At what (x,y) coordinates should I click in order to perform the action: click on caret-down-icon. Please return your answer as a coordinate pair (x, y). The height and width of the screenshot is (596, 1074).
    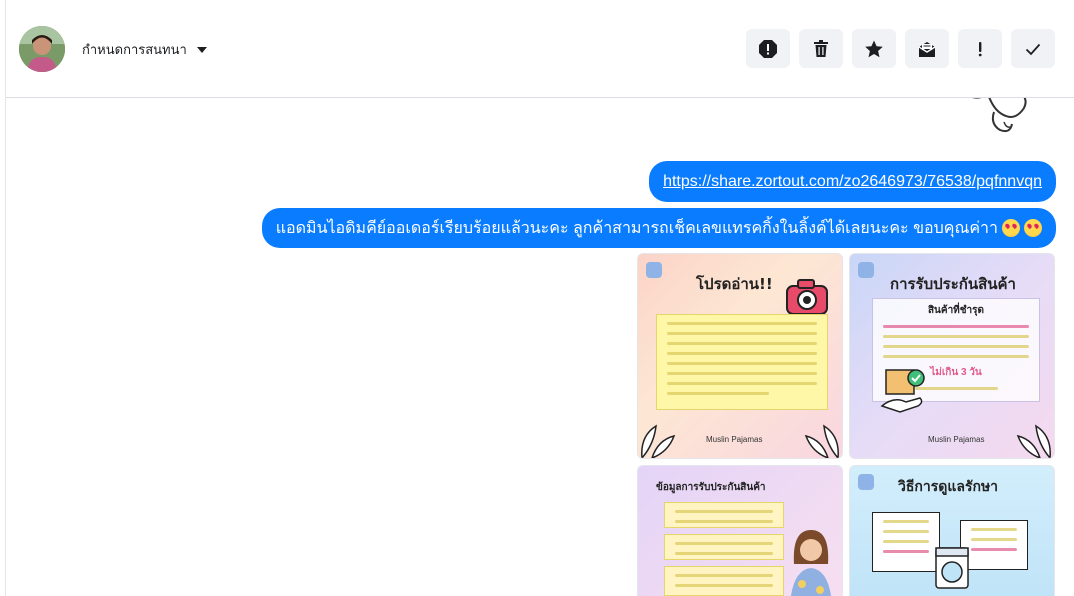
    Looking at the image, I should click on (201, 50).